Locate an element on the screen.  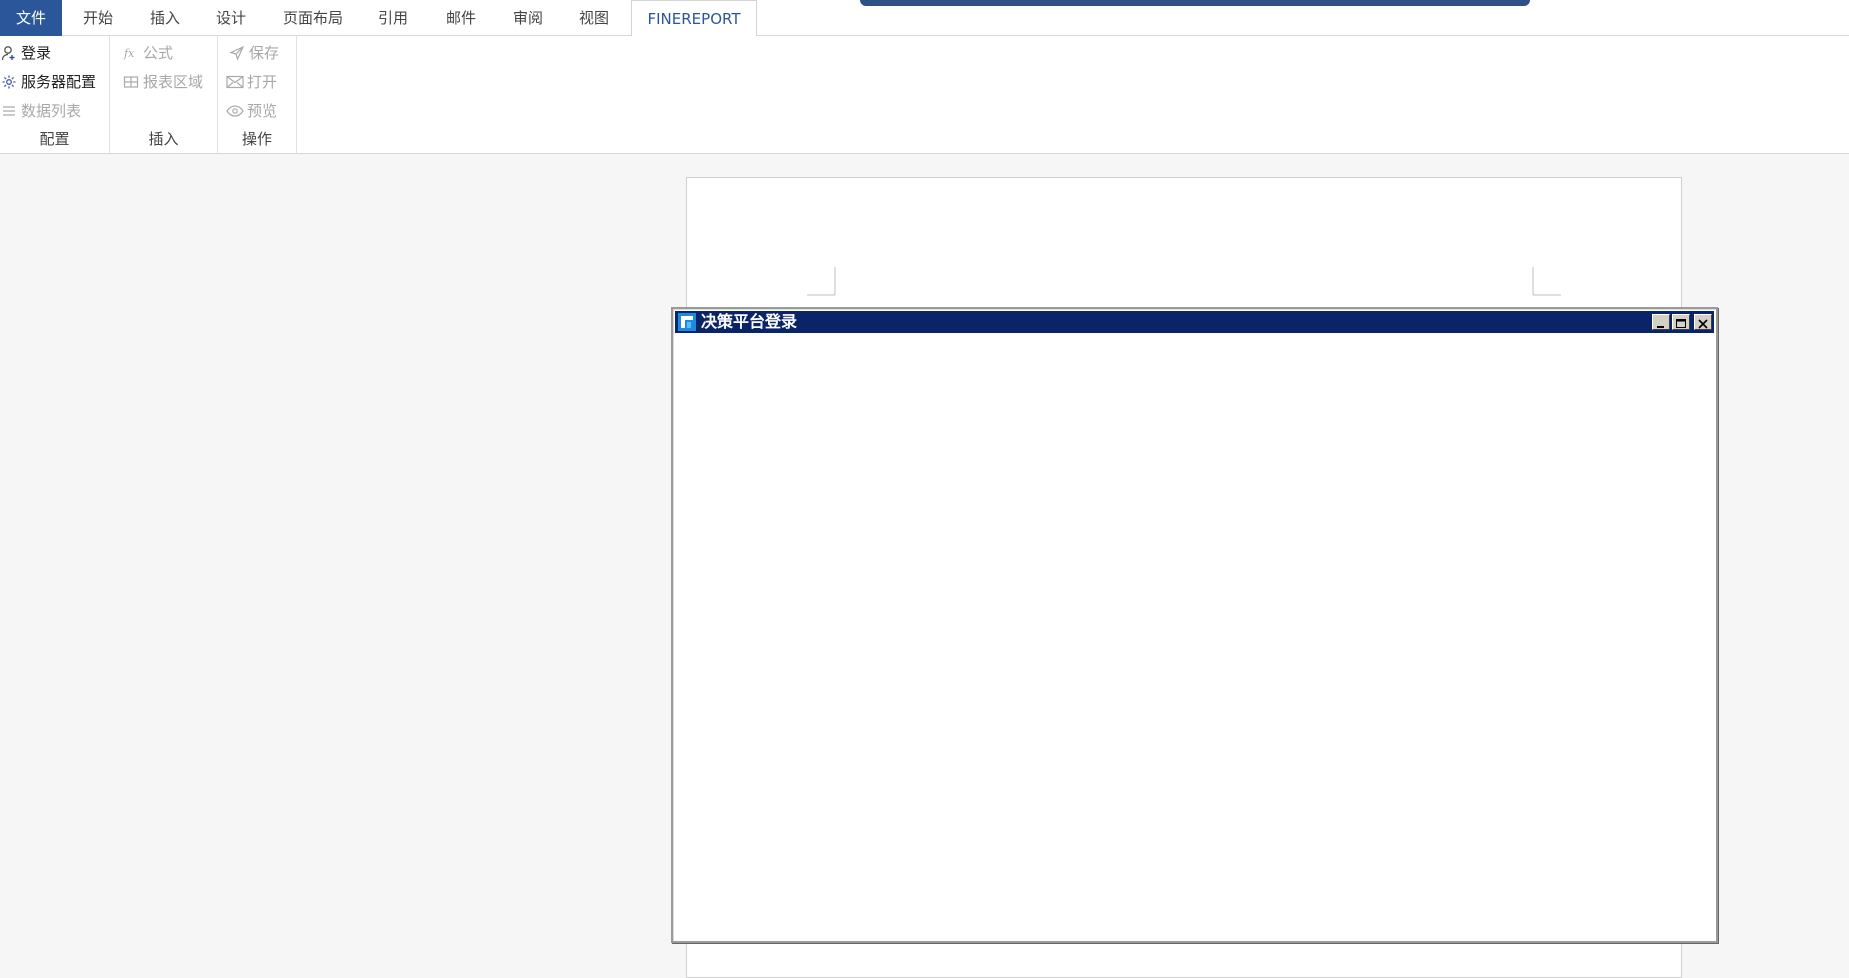
close-button is located at coordinates (1703, 322).